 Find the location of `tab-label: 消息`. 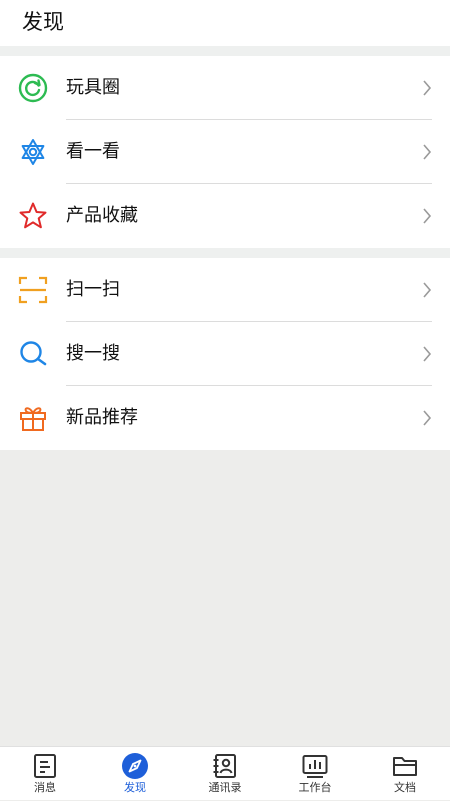

tab-label: 消息 is located at coordinates (45, 787).